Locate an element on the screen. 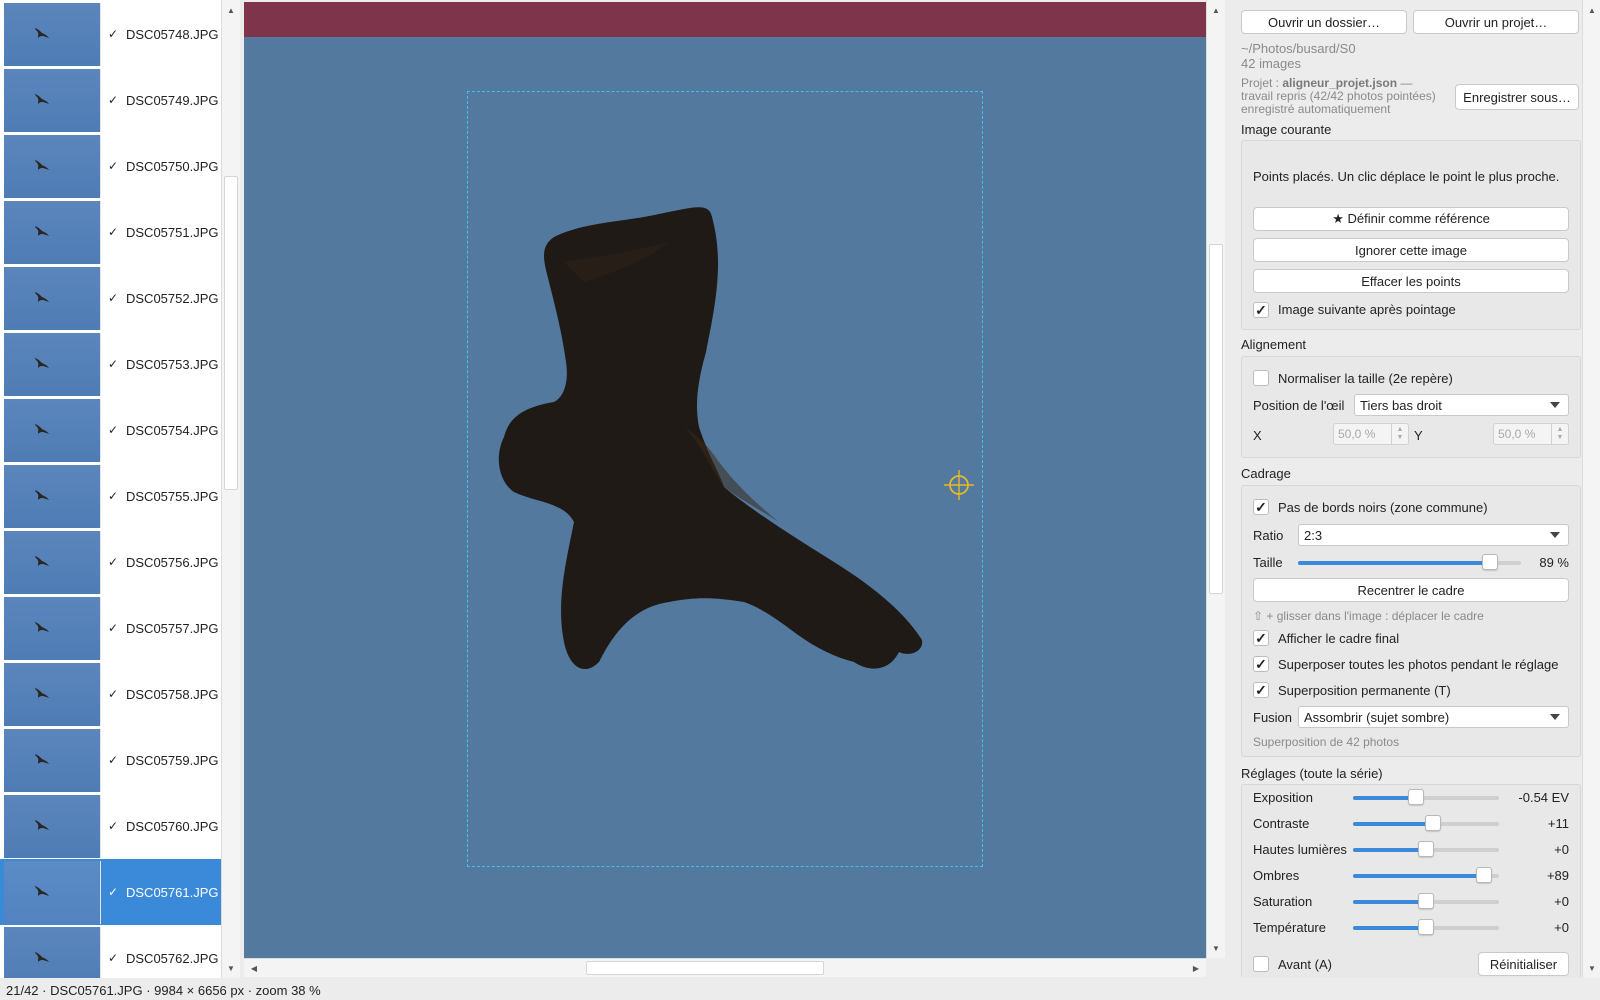  thumbnail-item: ✓ DSC05751.JPG is located at coordinates (110, 232).